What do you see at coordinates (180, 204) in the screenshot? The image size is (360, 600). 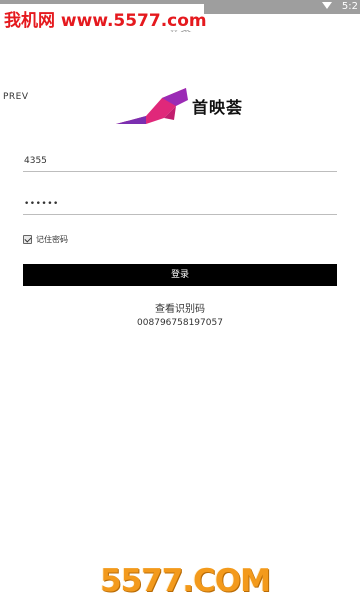 I see `password-field: ••••••` at bounding box center [180, 204].